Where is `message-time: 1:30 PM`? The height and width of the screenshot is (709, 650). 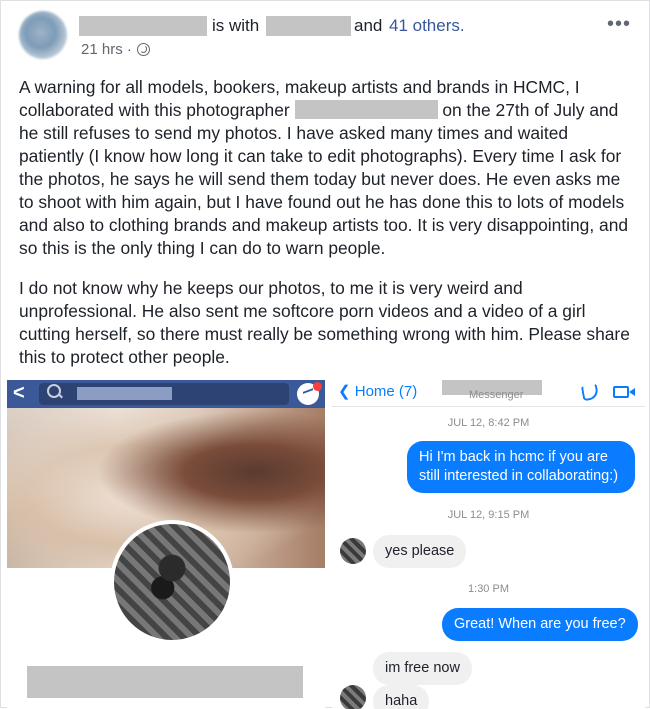 message-time: 1:30 PM is located at coordinates (488, 589).